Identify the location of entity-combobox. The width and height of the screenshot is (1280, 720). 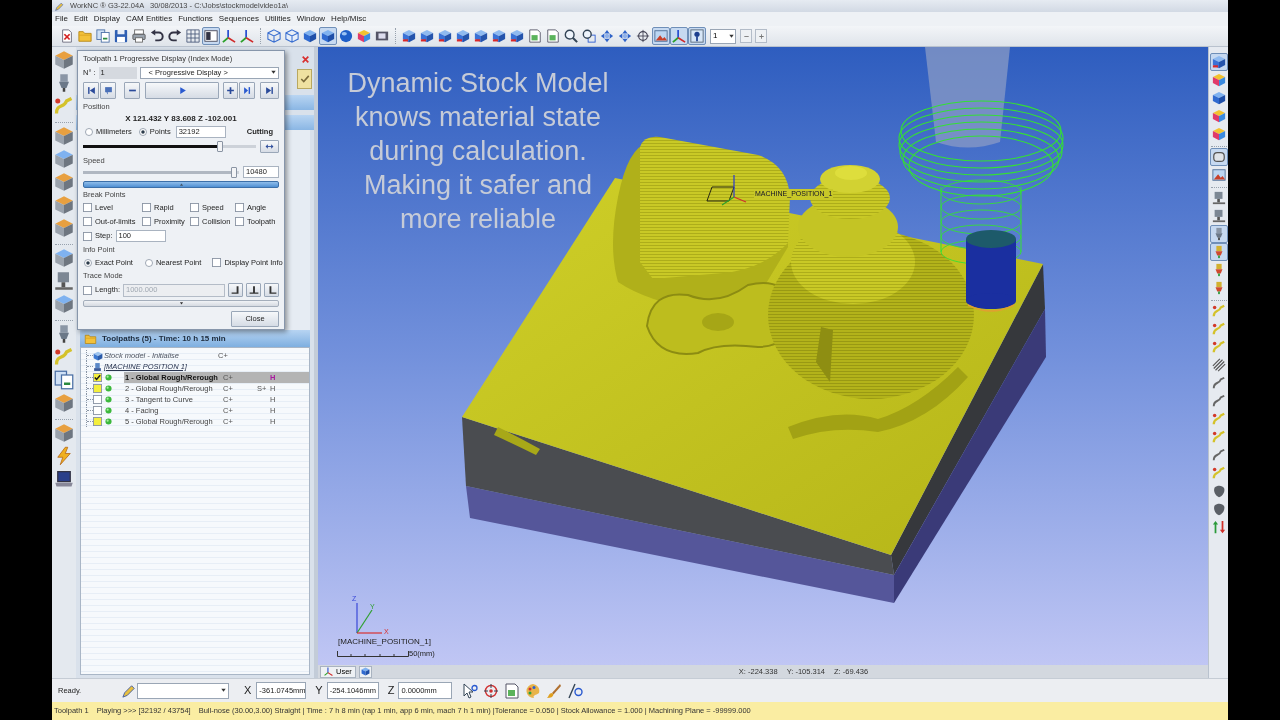
(183, 690).